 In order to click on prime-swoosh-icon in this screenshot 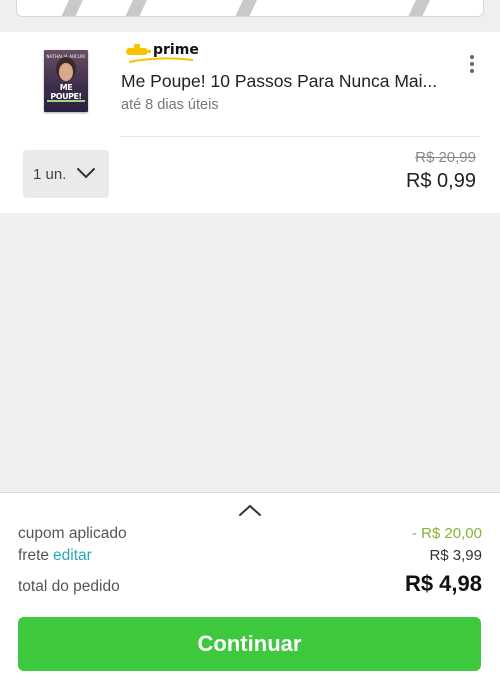, I will do `click(161, 60)`.